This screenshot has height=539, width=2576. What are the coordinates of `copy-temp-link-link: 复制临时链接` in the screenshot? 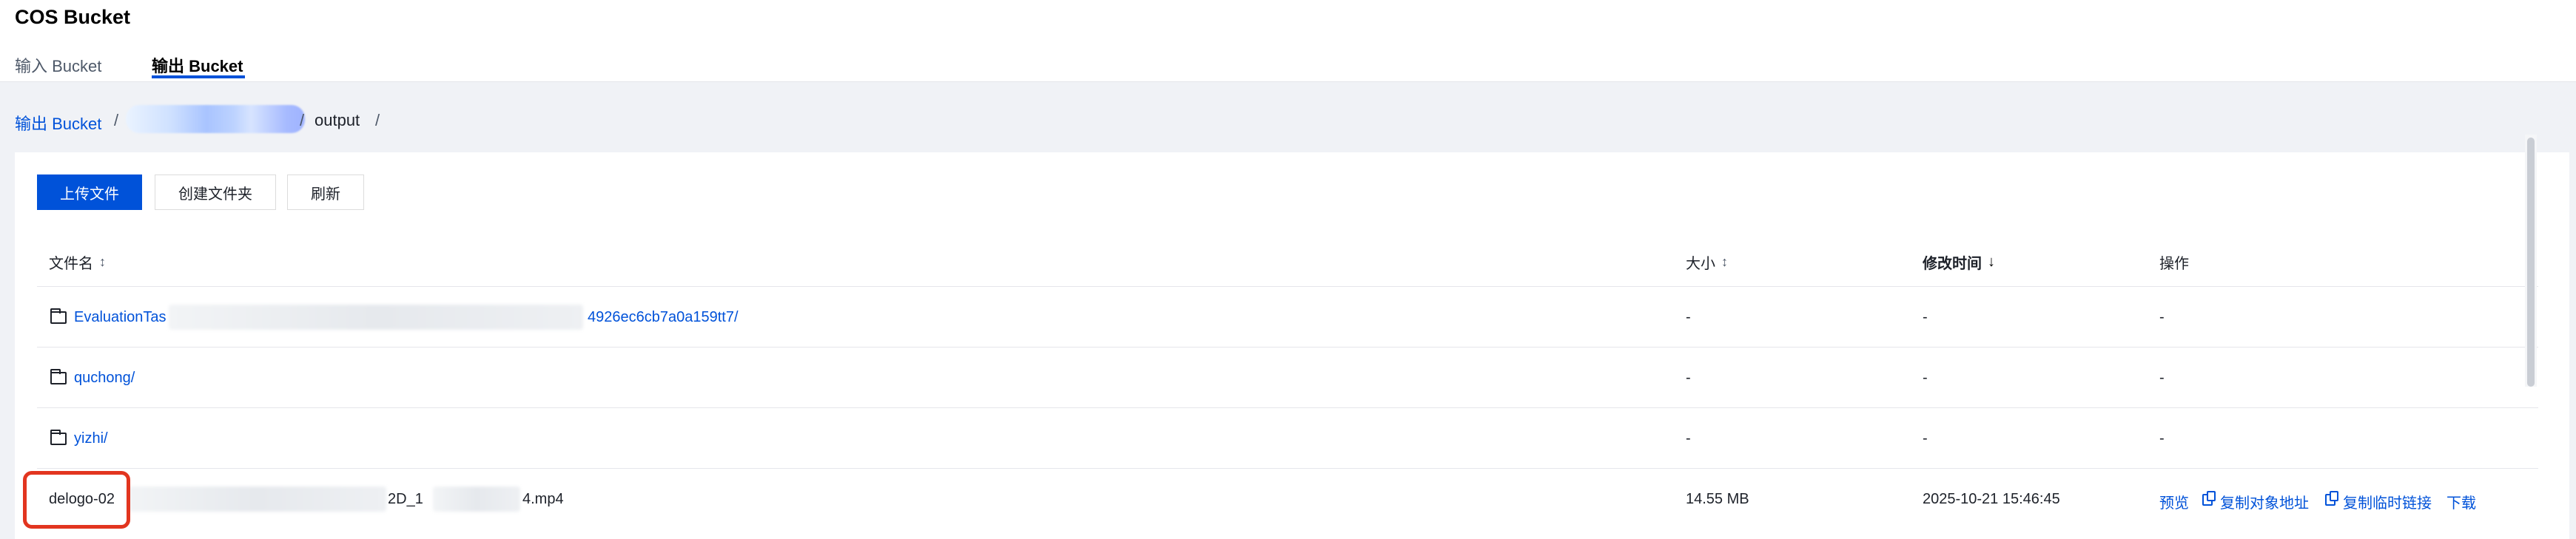 It's located at (2387, 501).